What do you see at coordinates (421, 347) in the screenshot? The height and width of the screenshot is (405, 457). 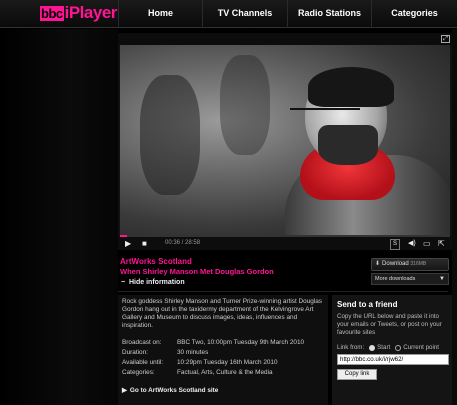 I see `radio-current-point-label: Current point` at bounding box center [421, 347].